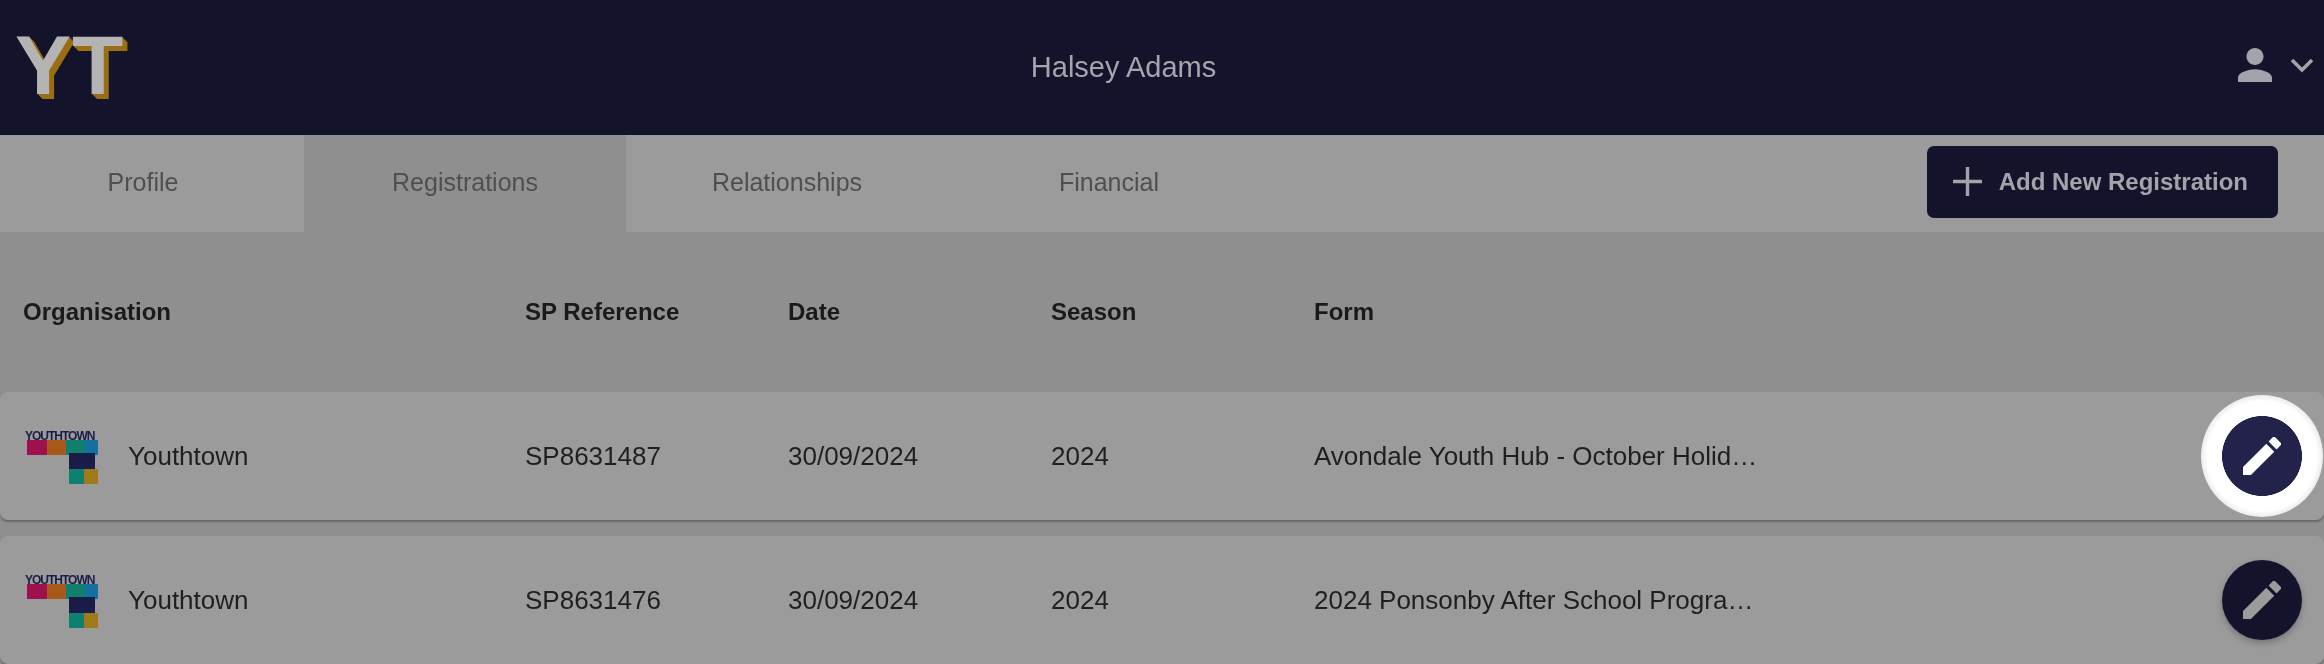 This screenshot has width=2324, height=664. What do you see at coordinates (1967, 181) in the screenshot?
I see `plus-icon` at bounding box center [1967, 181].